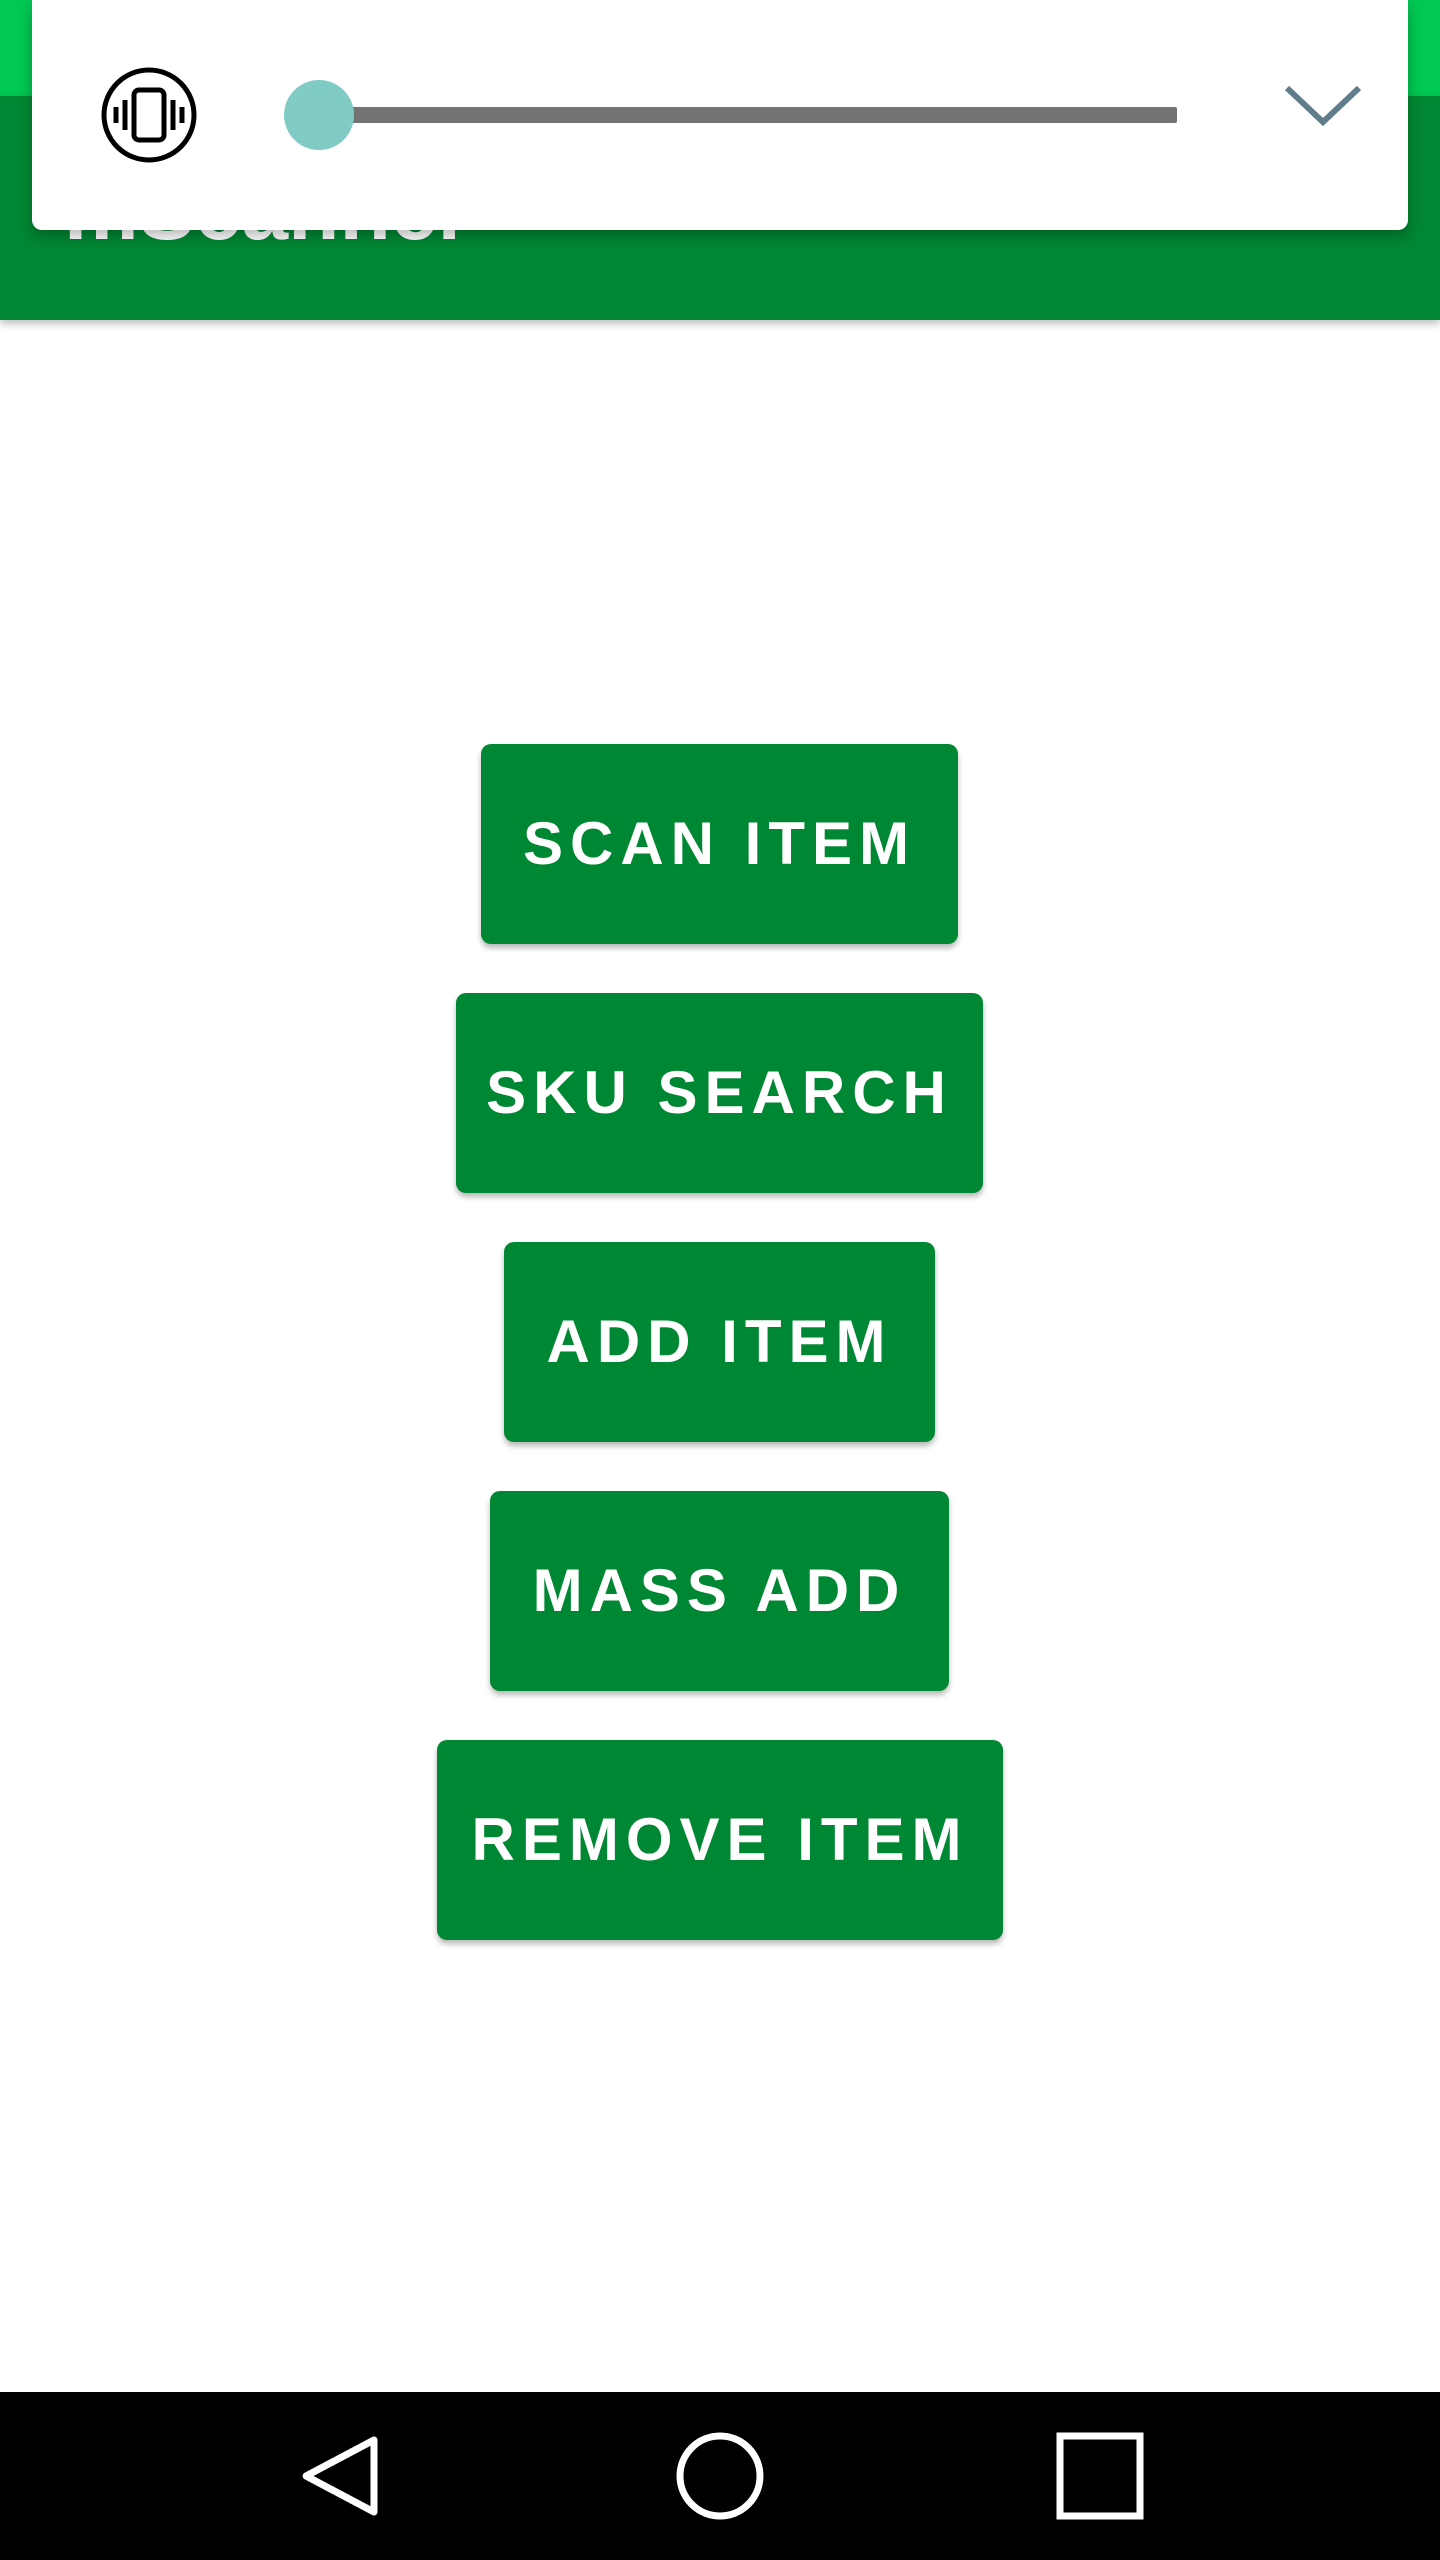  I want to click on vibrate-icon, so click(149, 115).